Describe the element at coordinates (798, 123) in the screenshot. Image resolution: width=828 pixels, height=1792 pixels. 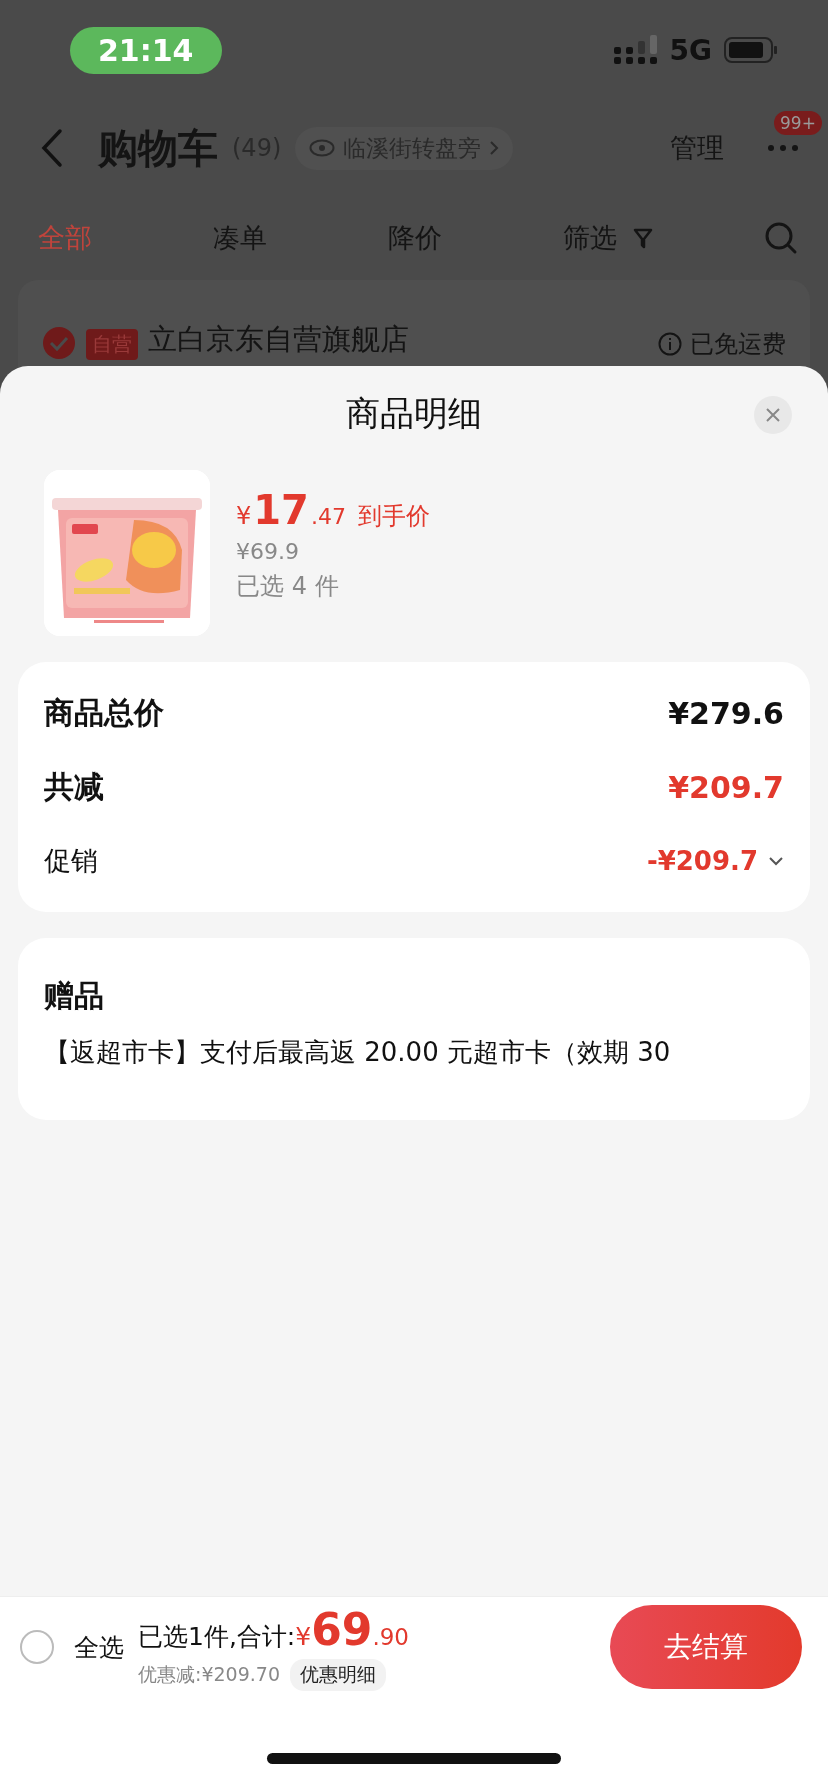
I see `notification-badge: 99+` at that location.